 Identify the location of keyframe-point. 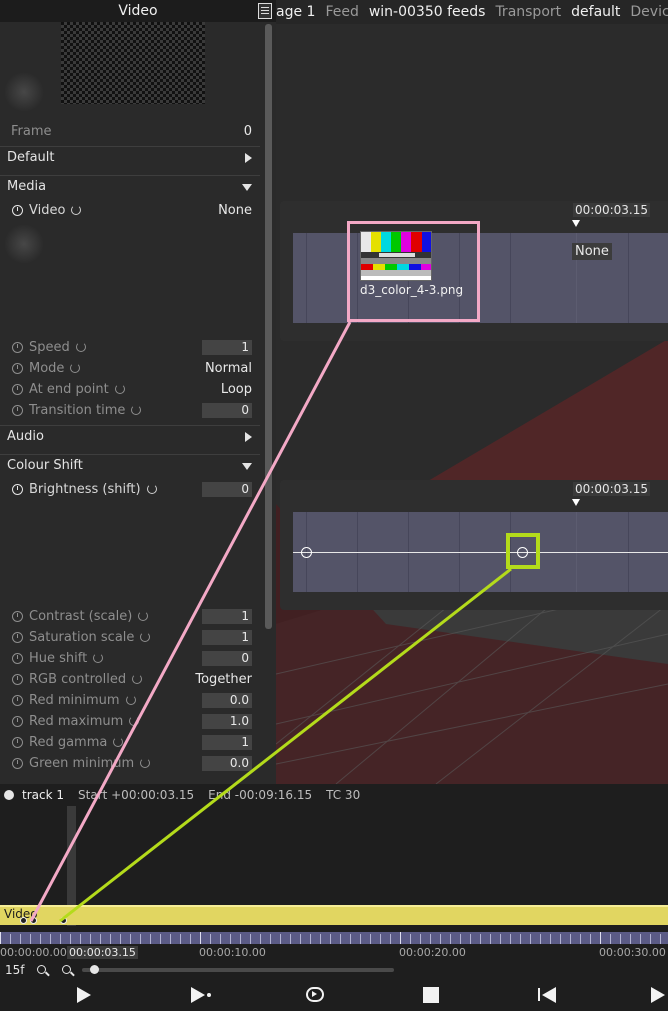
(306, 552).